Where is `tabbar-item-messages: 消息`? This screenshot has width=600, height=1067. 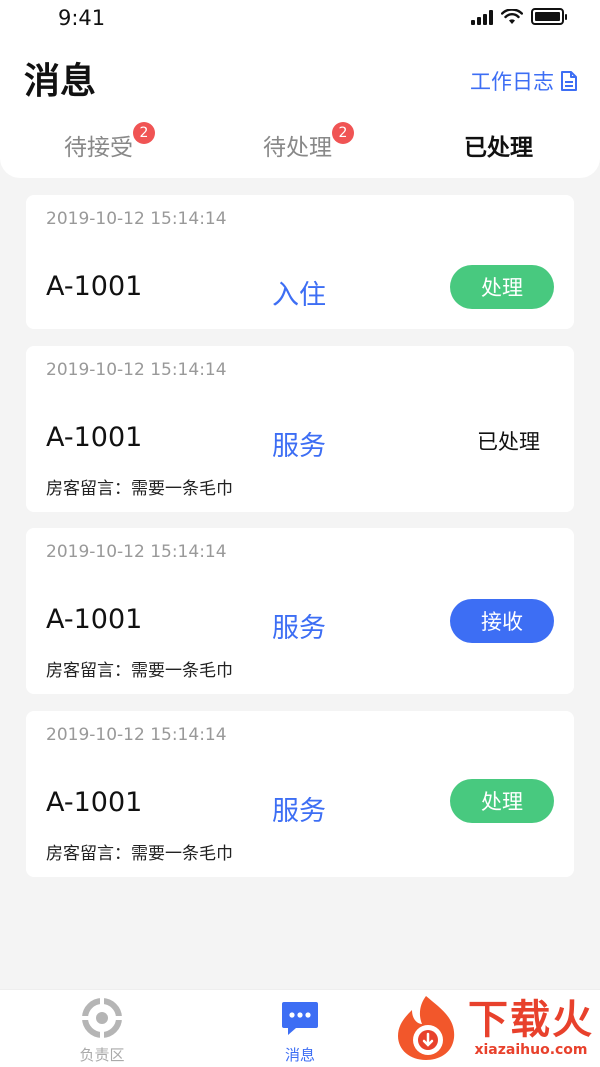
tabbar-item-messages: 消息 is located at coordinates (300, 1031).